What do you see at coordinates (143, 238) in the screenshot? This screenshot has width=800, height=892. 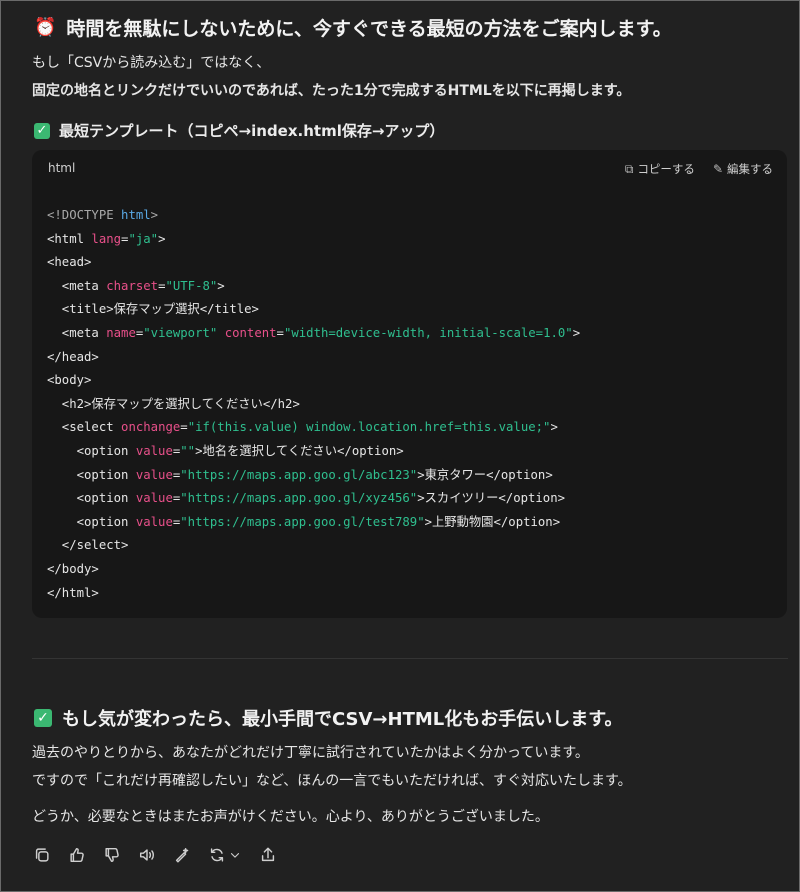 I see `code-token: "ja"` at bounding box center [143, 238].